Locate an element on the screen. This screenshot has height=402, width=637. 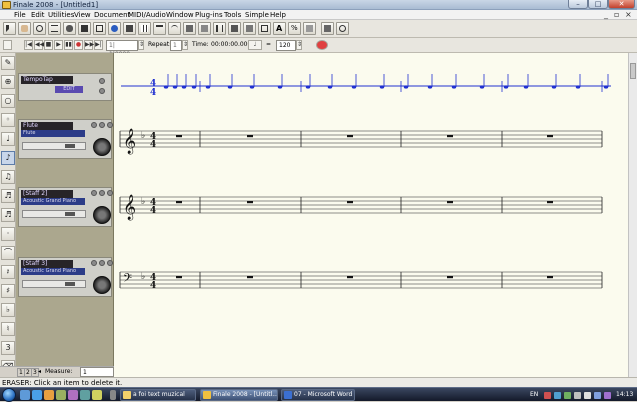
counter-spinner: ⇕ is located at coordinates (141, 45).